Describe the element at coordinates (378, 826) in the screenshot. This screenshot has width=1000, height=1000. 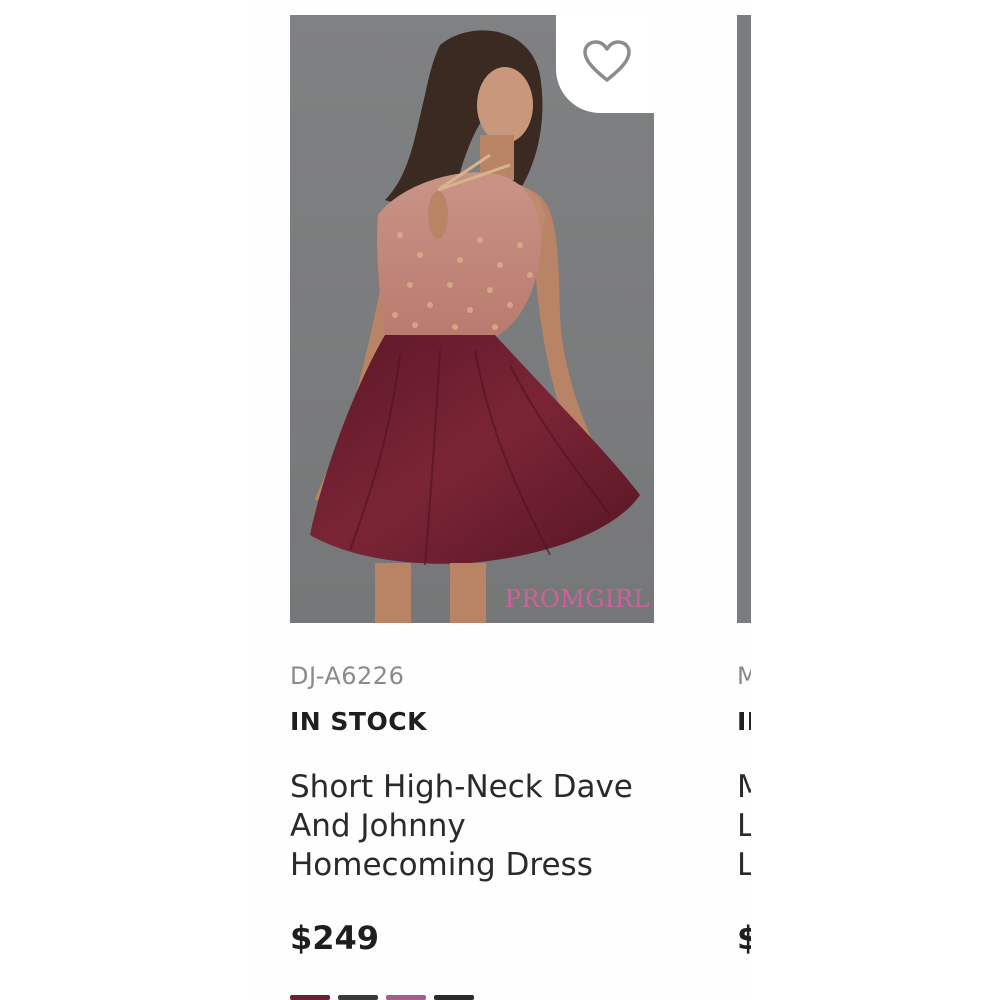
I see `product-title-line: And Johnny` at that location.